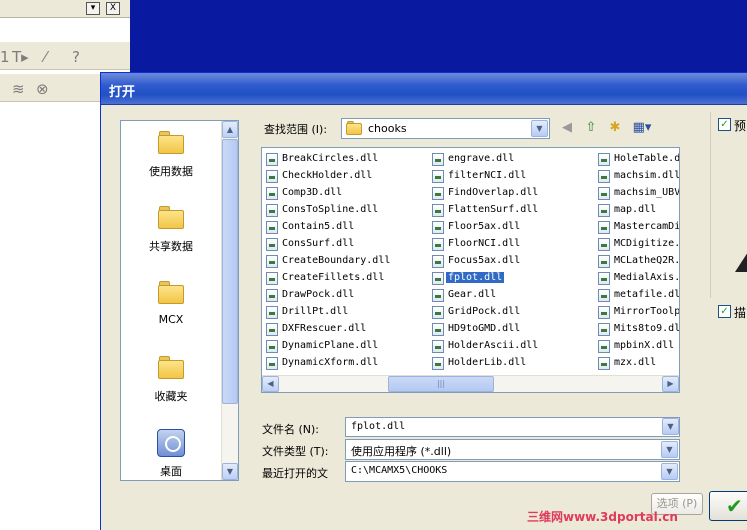  What do you see at coordinates (511, 363) in the screenshot?
I see `list-item: HolderLib.dll` at bounding box center [511, 363].